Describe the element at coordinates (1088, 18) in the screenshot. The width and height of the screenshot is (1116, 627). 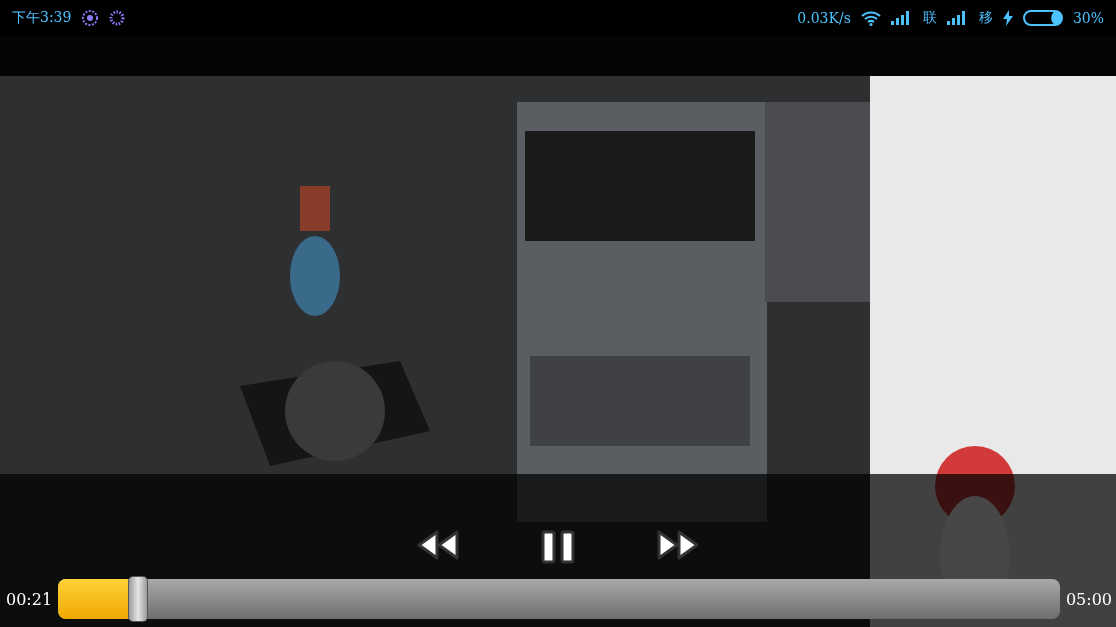
I see `battery-percent: 30%` at that location.